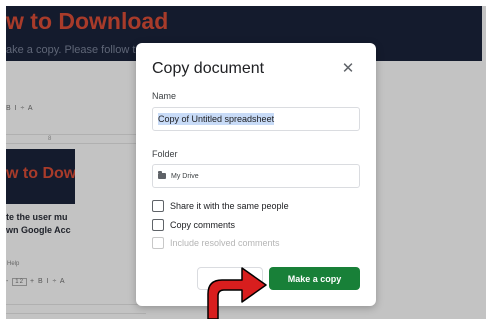 Image resolution: width=495 pixels, height=319 pixels. What do you see at coordinates (216, 119) in the screenshot?
I see `name-input-value: Copy of Untitled spreadsheet` at bounding box center [216, 119].